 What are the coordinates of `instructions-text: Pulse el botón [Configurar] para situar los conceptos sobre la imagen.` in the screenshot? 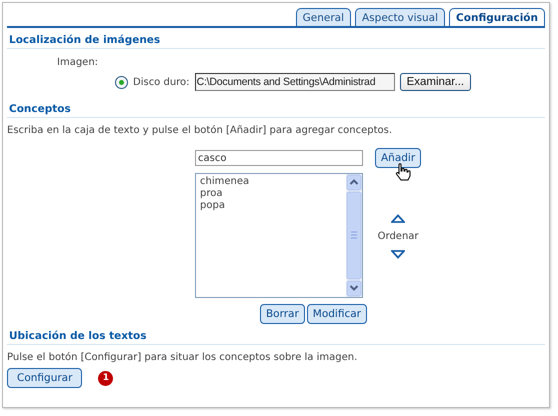 It's located at (182, 357).